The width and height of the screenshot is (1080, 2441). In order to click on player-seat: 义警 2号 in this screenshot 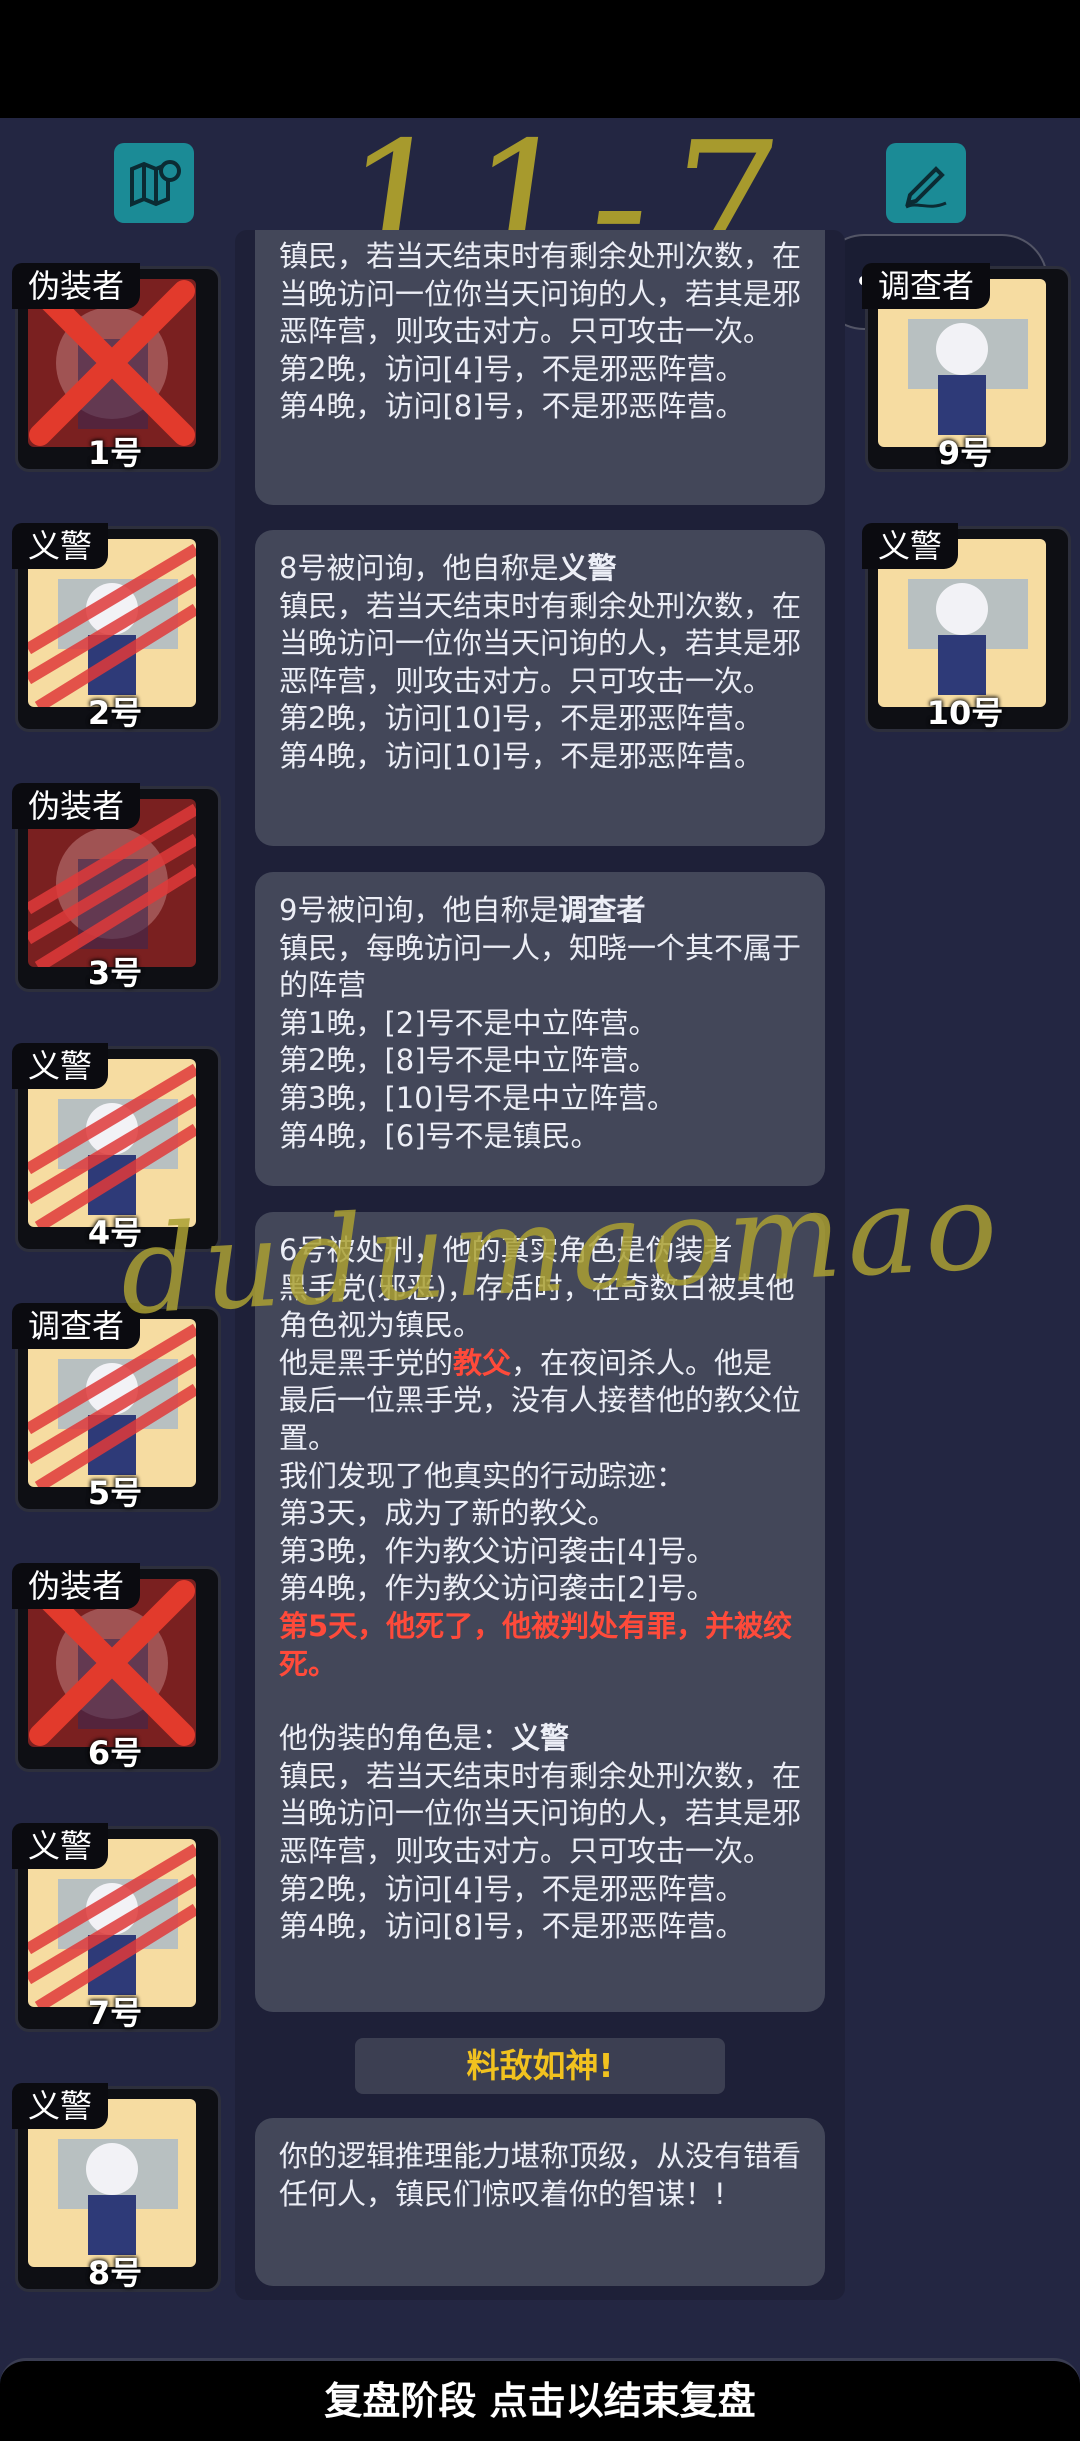, I will do `click(116, 627)`.